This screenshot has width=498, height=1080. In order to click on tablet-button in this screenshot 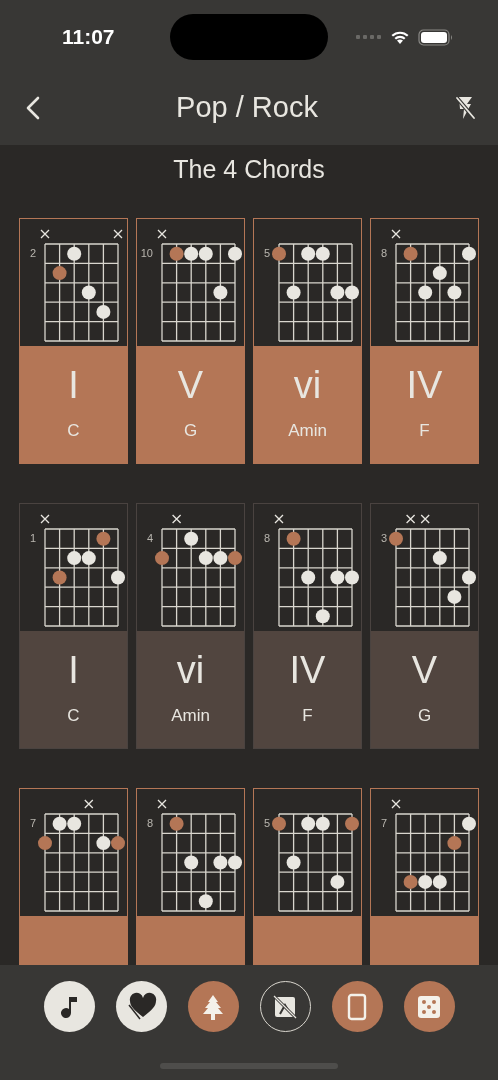, I will do `click(357, 1006)`.